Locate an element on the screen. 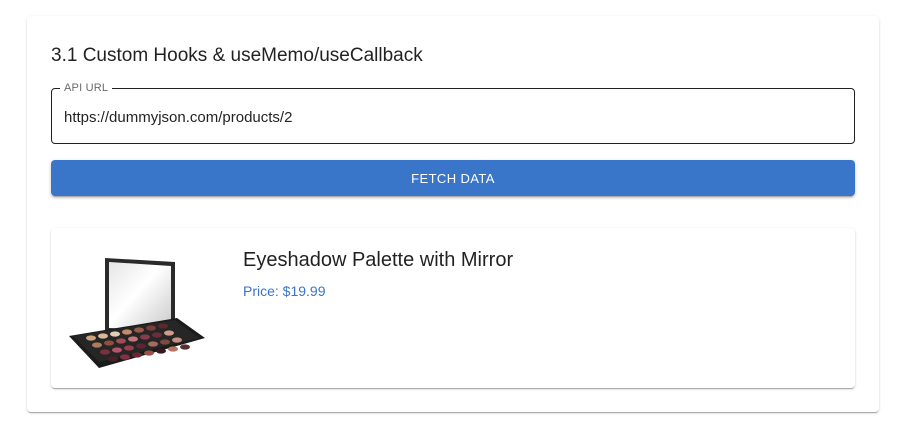 This screenshot has width=903, height=429. fetch-data-button: FETCH DATA is located at coordinates (453, 178).